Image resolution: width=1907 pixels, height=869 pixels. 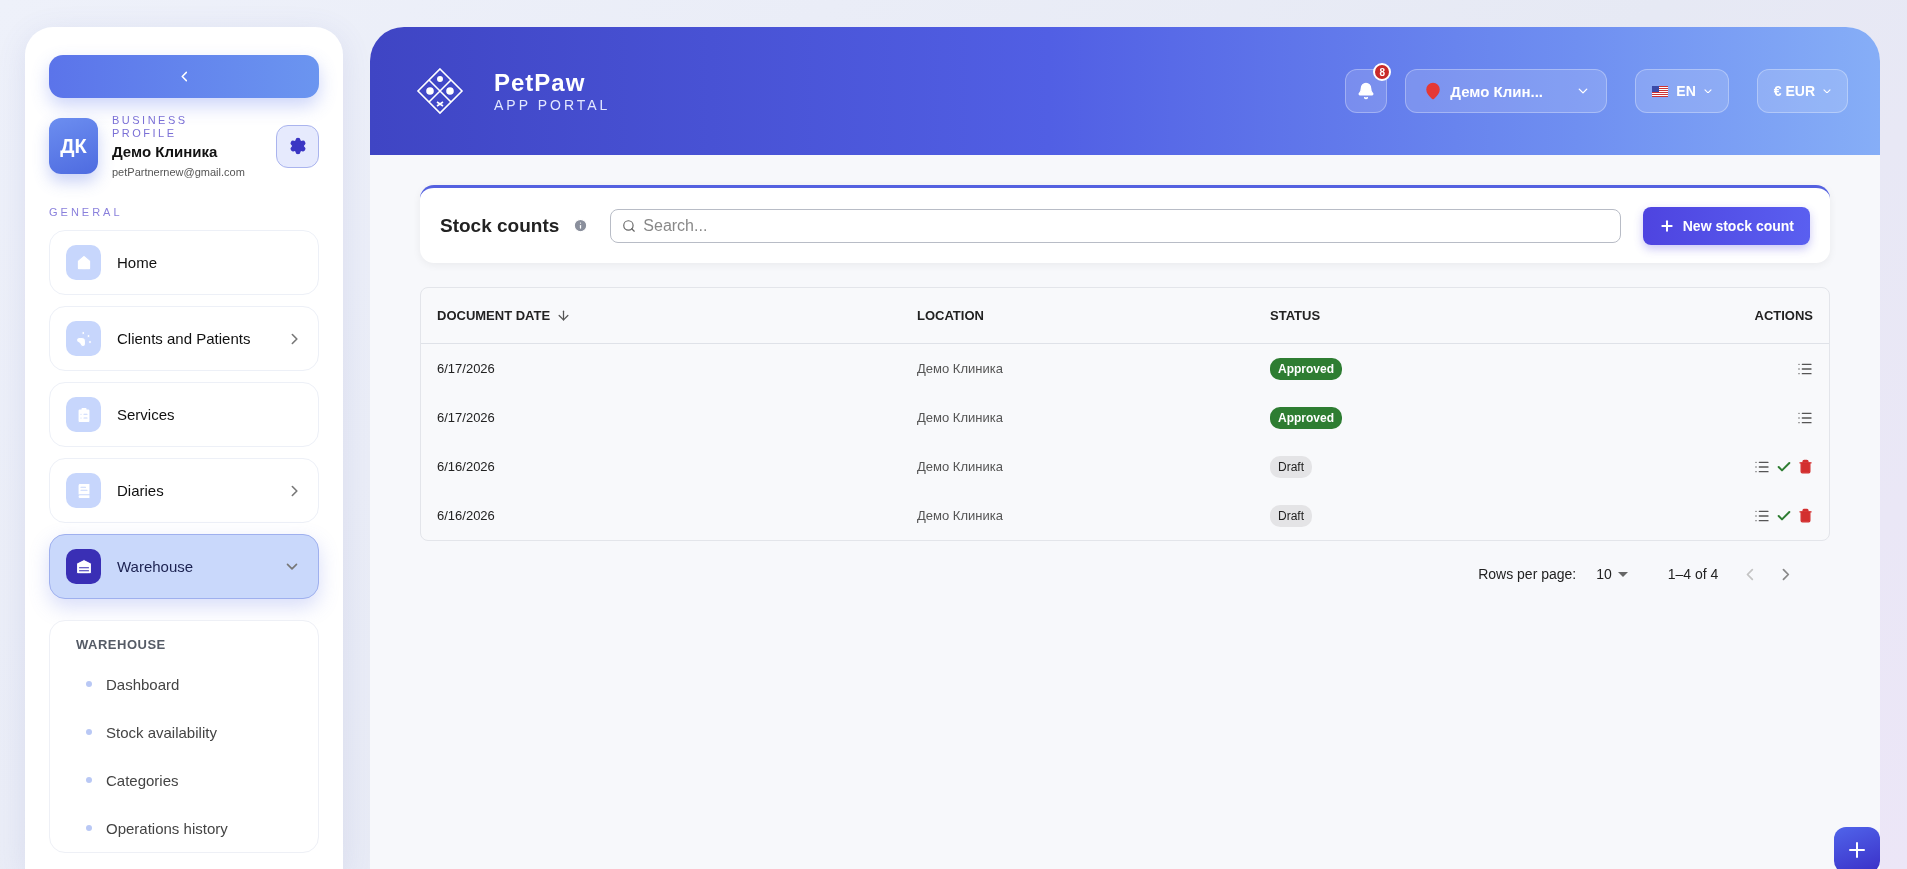 What do you see at coordinates (86, 212) in the screenshot?
I see `section-title: GENERAL` at bounding box center [86, 212].